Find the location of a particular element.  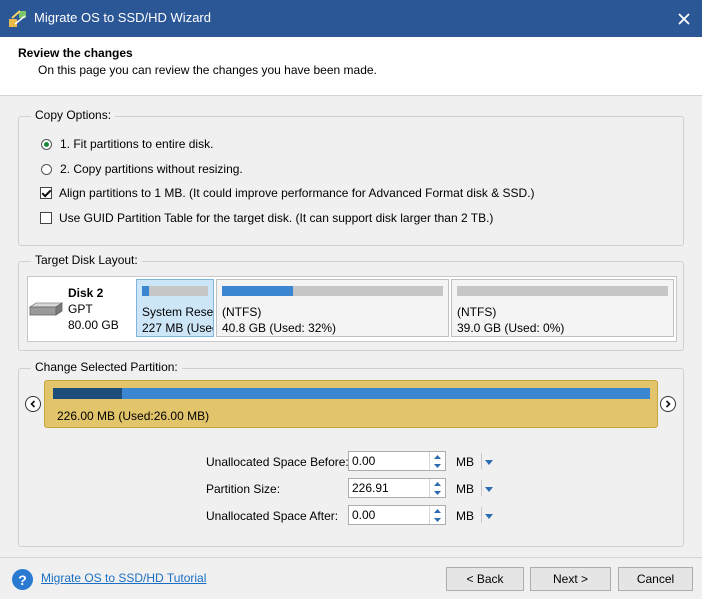

partition-block-system-reserved: System Reser 227 MB (Used is located at coordinates (175, 308).